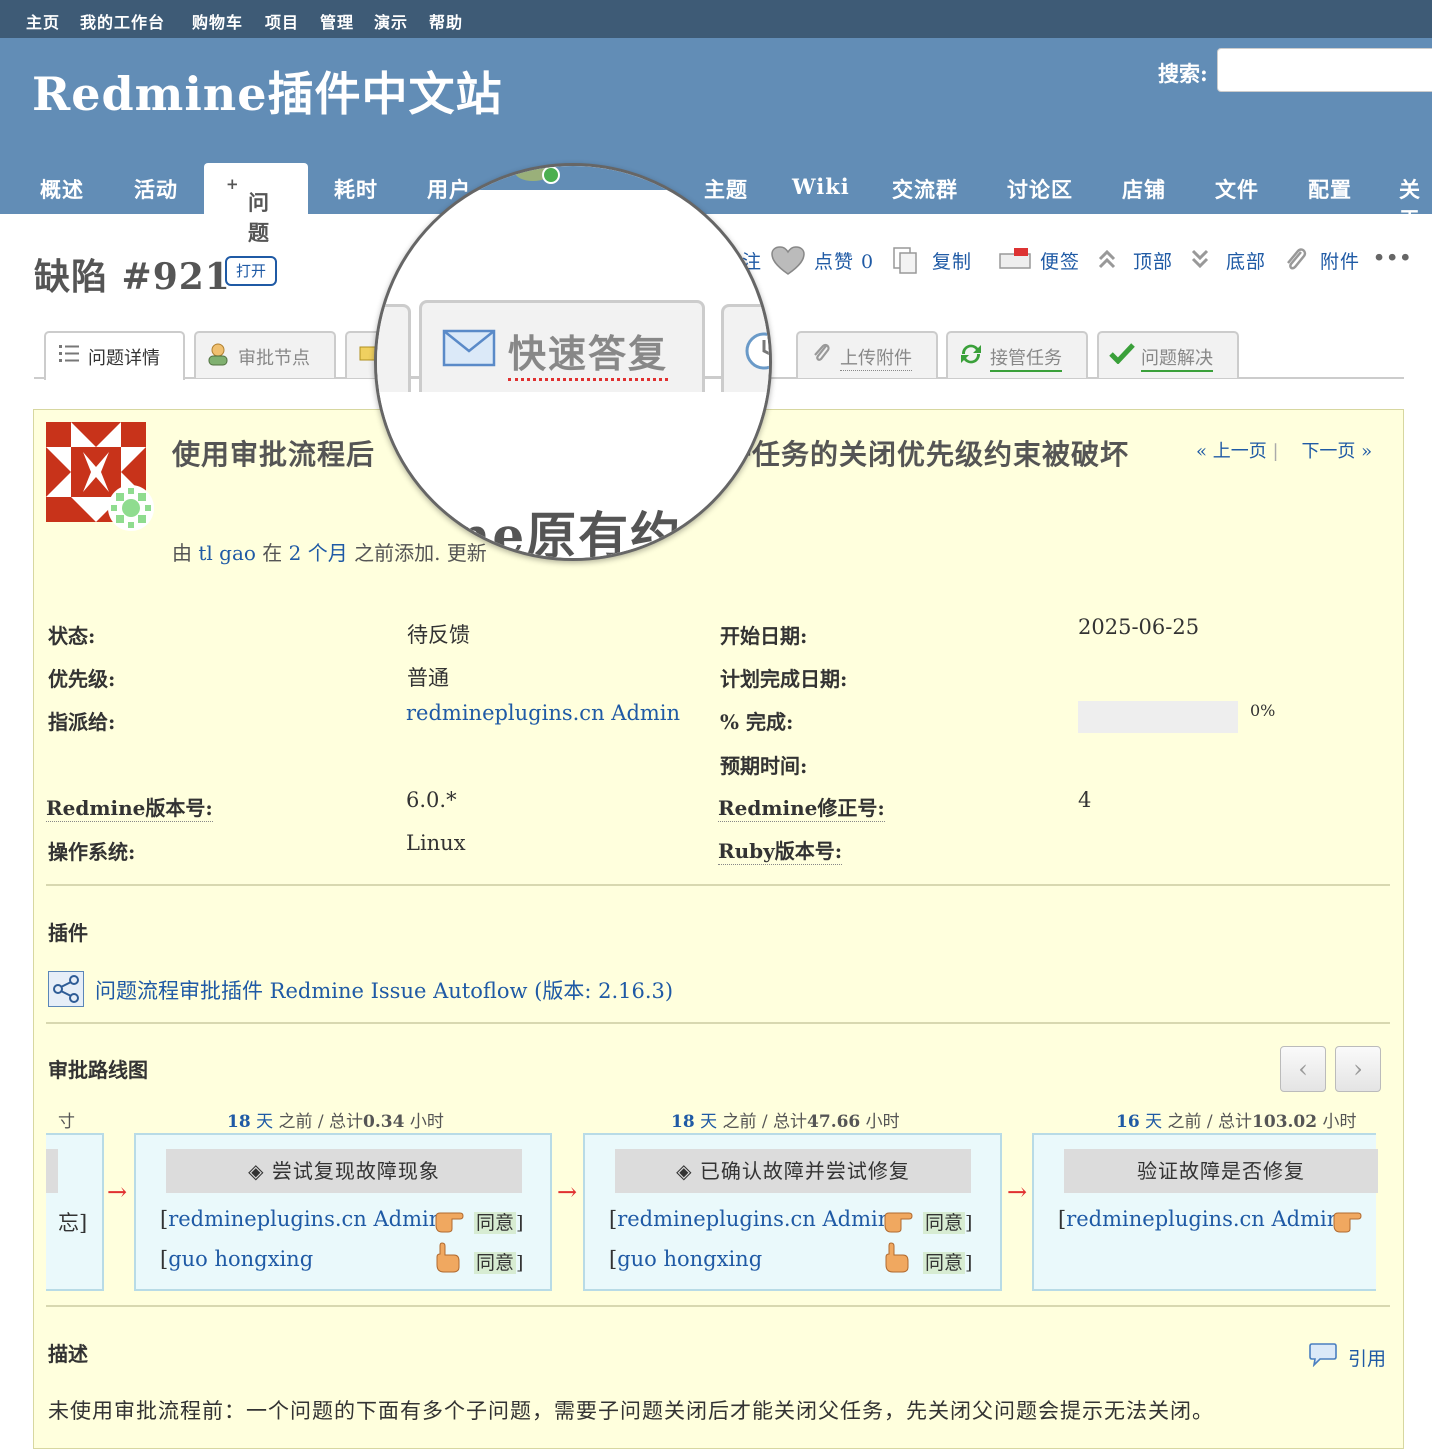  Describe the element at coordinates (784, 679) in the screenshot. I see `due-date-label: 计划完成日期:` at that location.